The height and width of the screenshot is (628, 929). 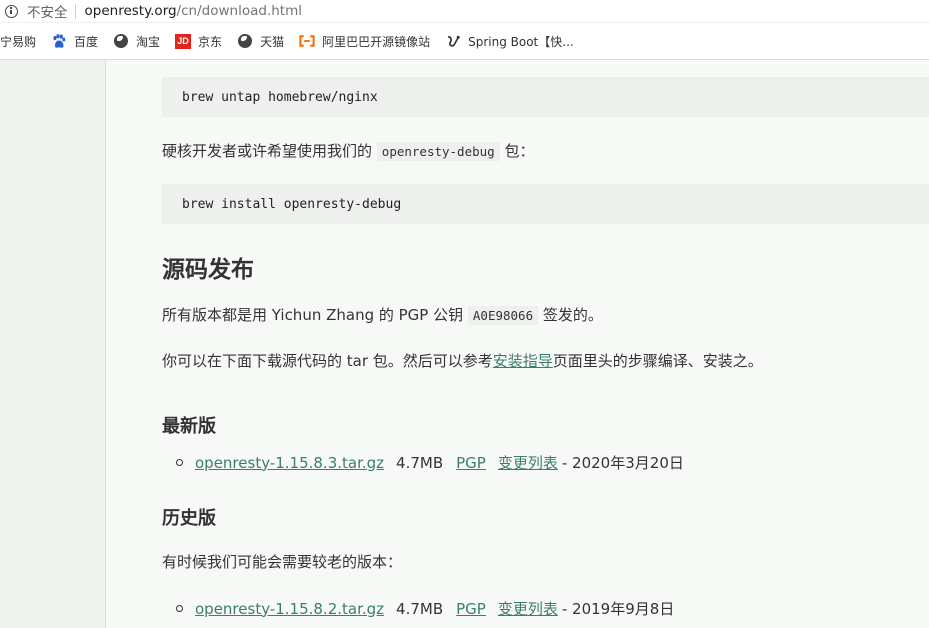 I want to click on code-line: brew install openresty-debug, so click(x=292, y=204).